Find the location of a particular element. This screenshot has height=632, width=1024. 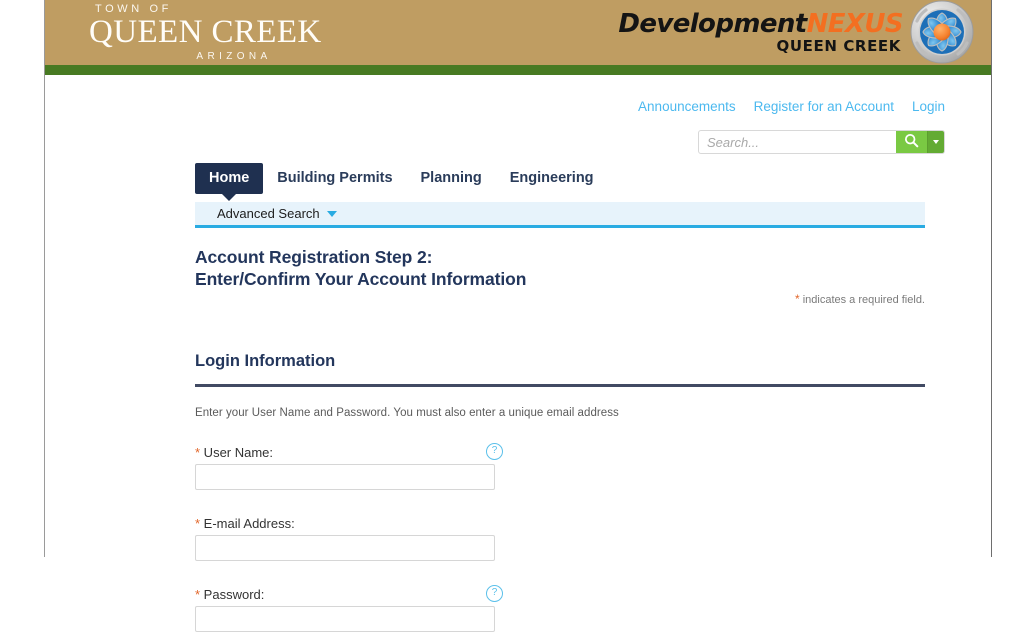

nav-link-announcements: Announcements is located at coordinates (687, 106).